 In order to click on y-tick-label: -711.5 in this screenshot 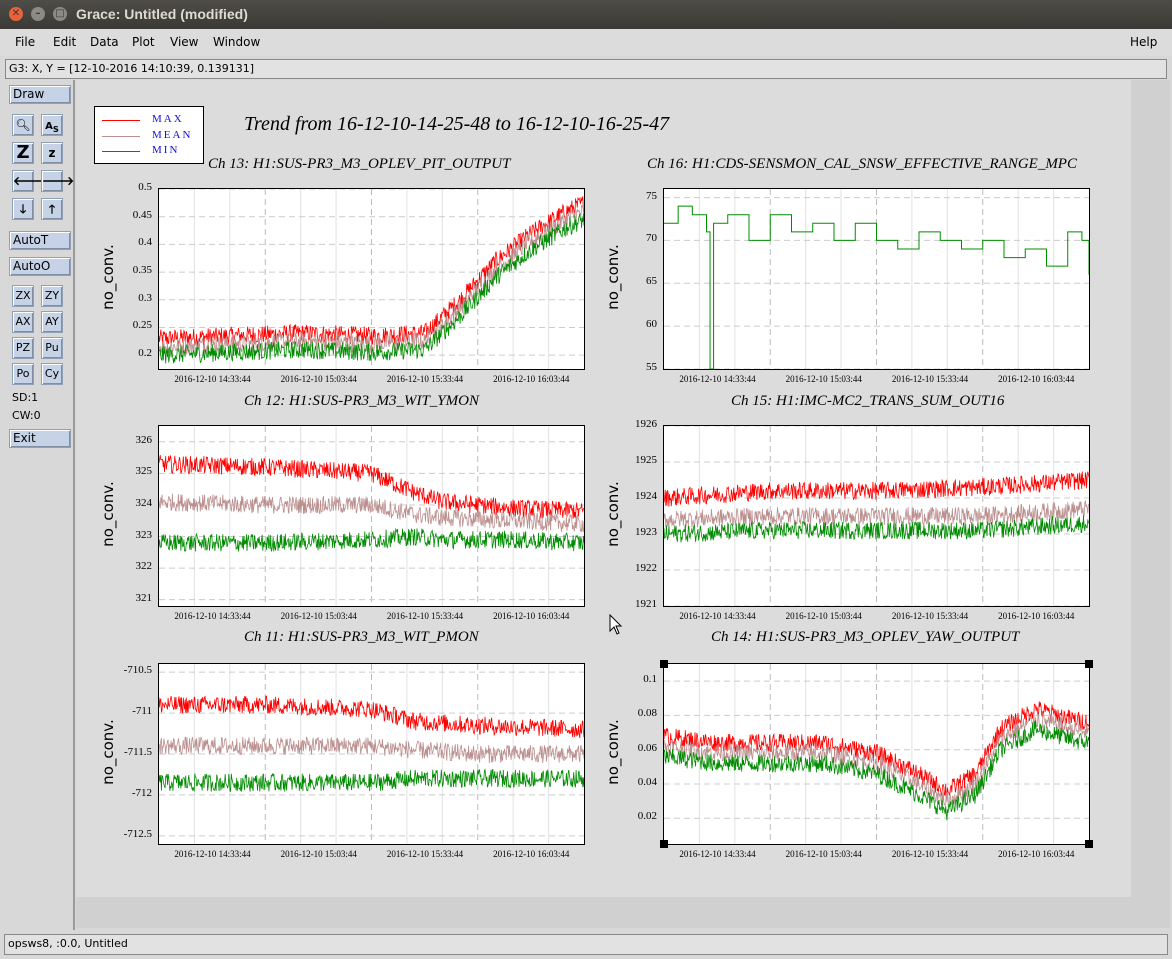, I will do `click(137, 752)`.